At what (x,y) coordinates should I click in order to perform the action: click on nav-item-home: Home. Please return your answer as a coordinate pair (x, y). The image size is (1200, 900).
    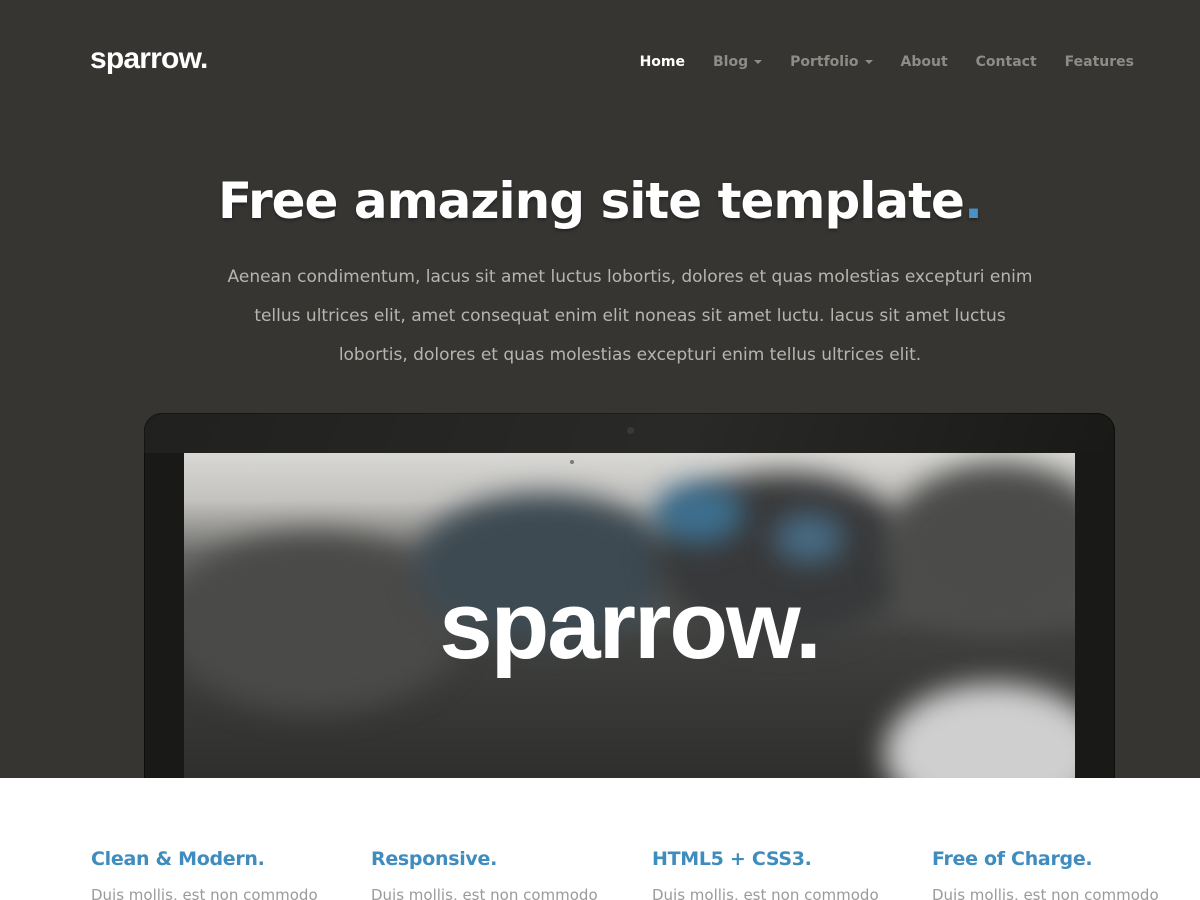
    Looking at the image, I should click on (662, 62).